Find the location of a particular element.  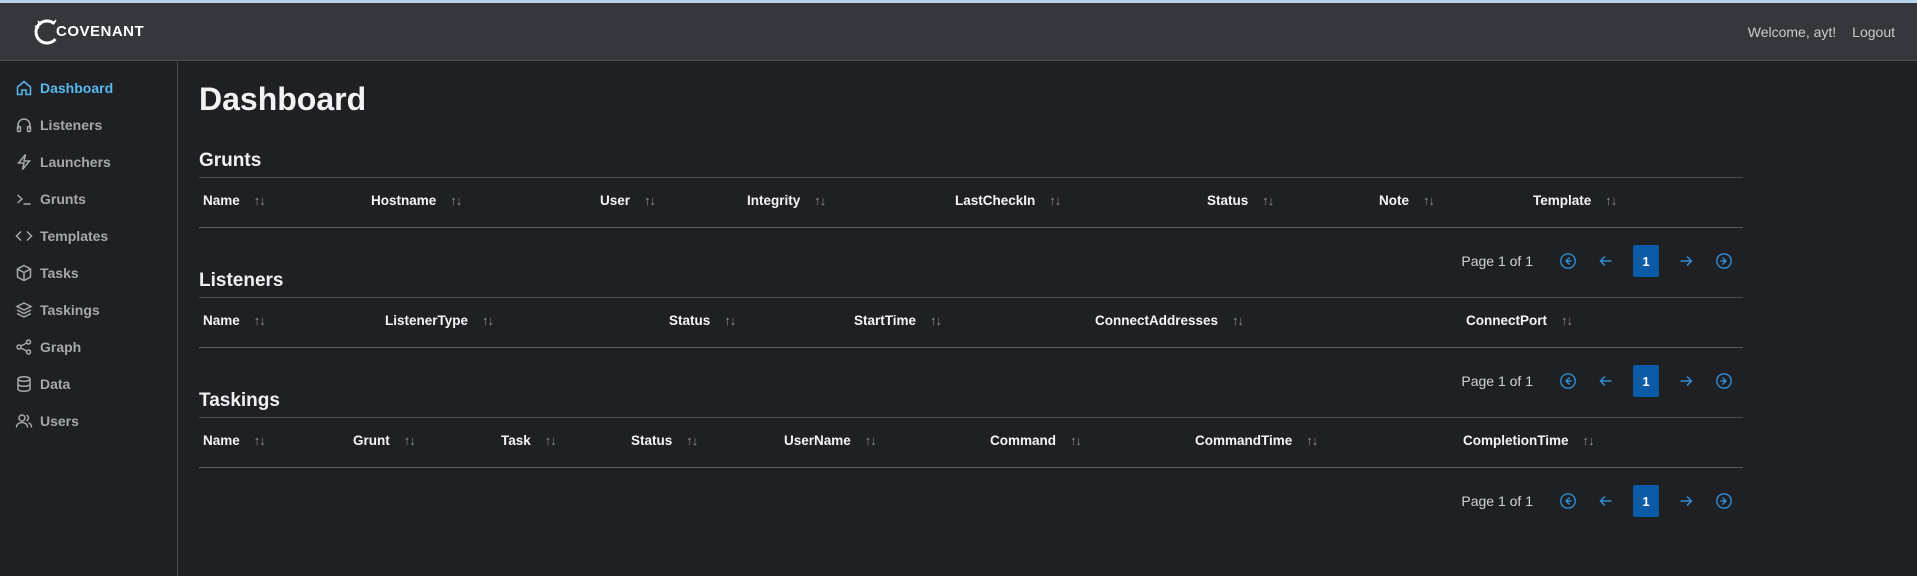

sidebar-item-launchers: Launchers is located at coordinates (88, 161).